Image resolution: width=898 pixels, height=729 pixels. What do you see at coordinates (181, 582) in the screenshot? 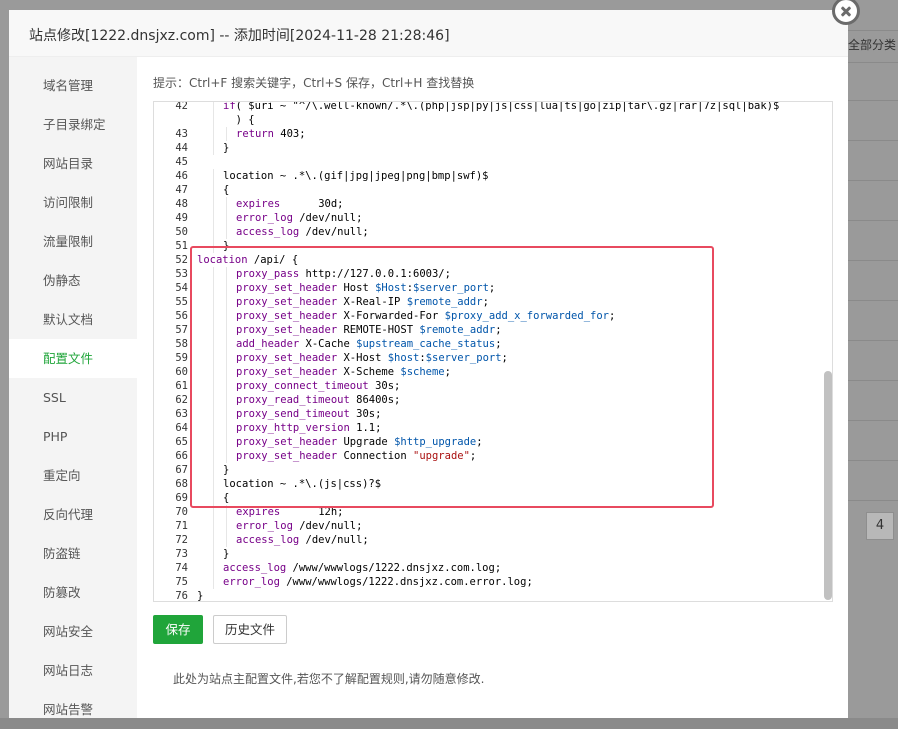
I see `line-number: 75` at bounding box center [181, 582].